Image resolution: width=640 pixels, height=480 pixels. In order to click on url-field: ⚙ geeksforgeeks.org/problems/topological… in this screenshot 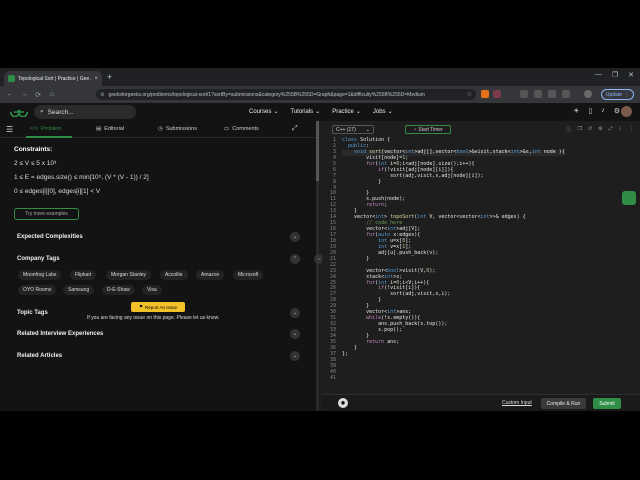, I will do `click(286, 94)`.